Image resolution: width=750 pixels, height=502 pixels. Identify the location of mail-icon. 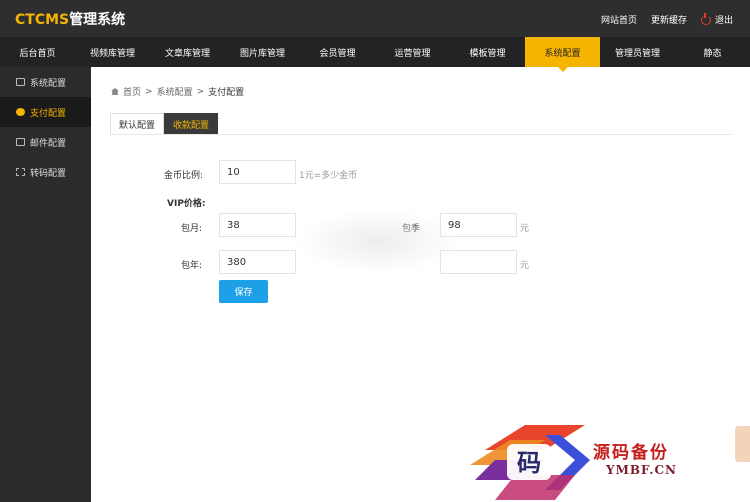
(20, 142).